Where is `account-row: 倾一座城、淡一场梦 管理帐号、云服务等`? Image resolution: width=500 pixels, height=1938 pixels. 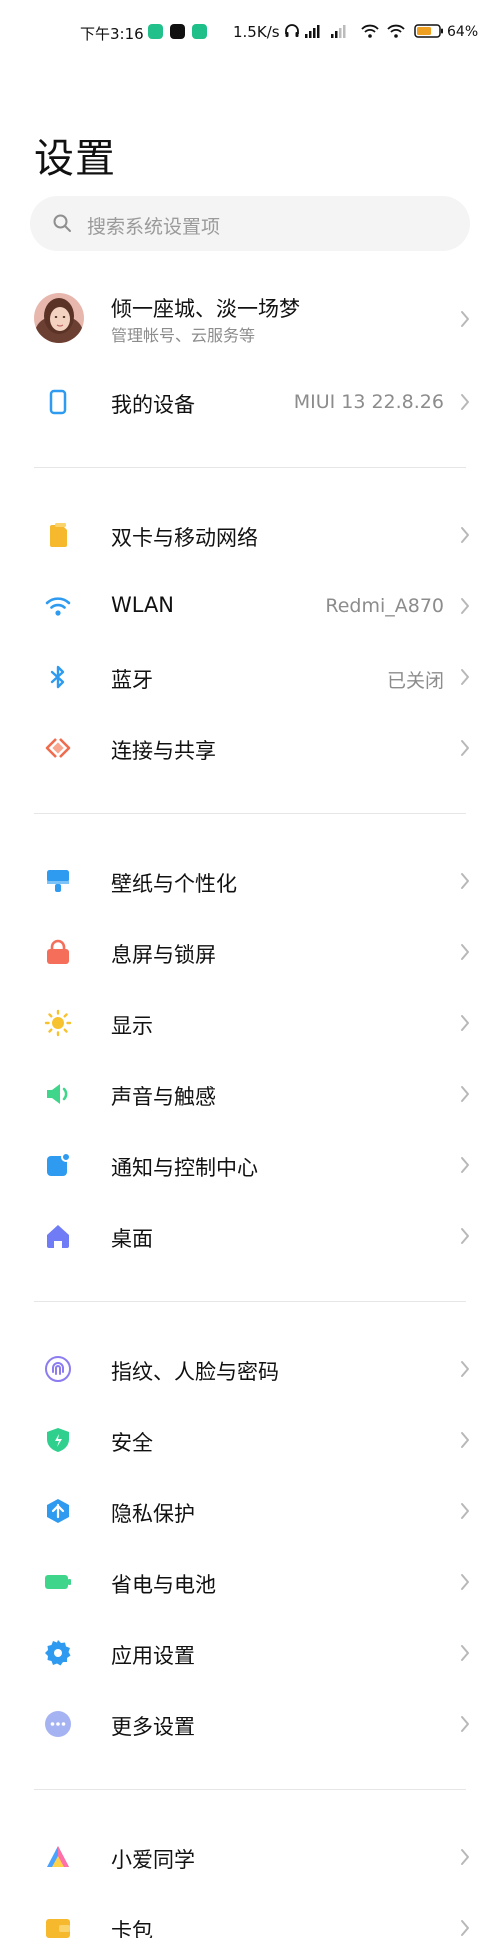 account-row: 倾一座城、淡一场梦 管理帐号、云服务等 is located at coordinates (250, 318).